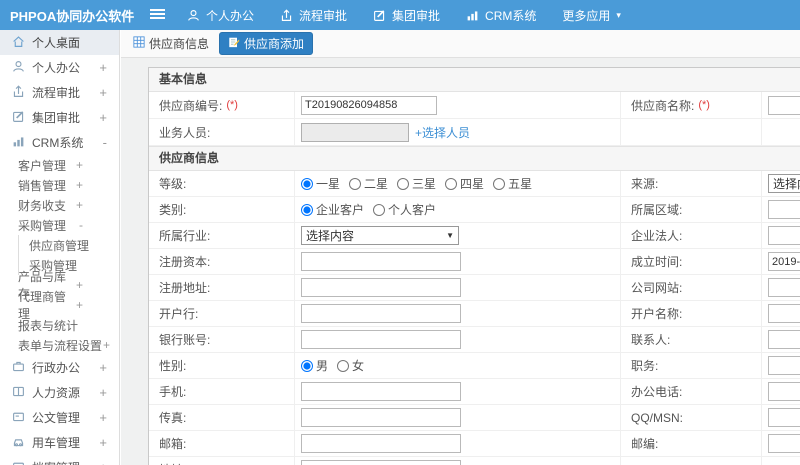  I want to click on email-input, so click(381, 443).